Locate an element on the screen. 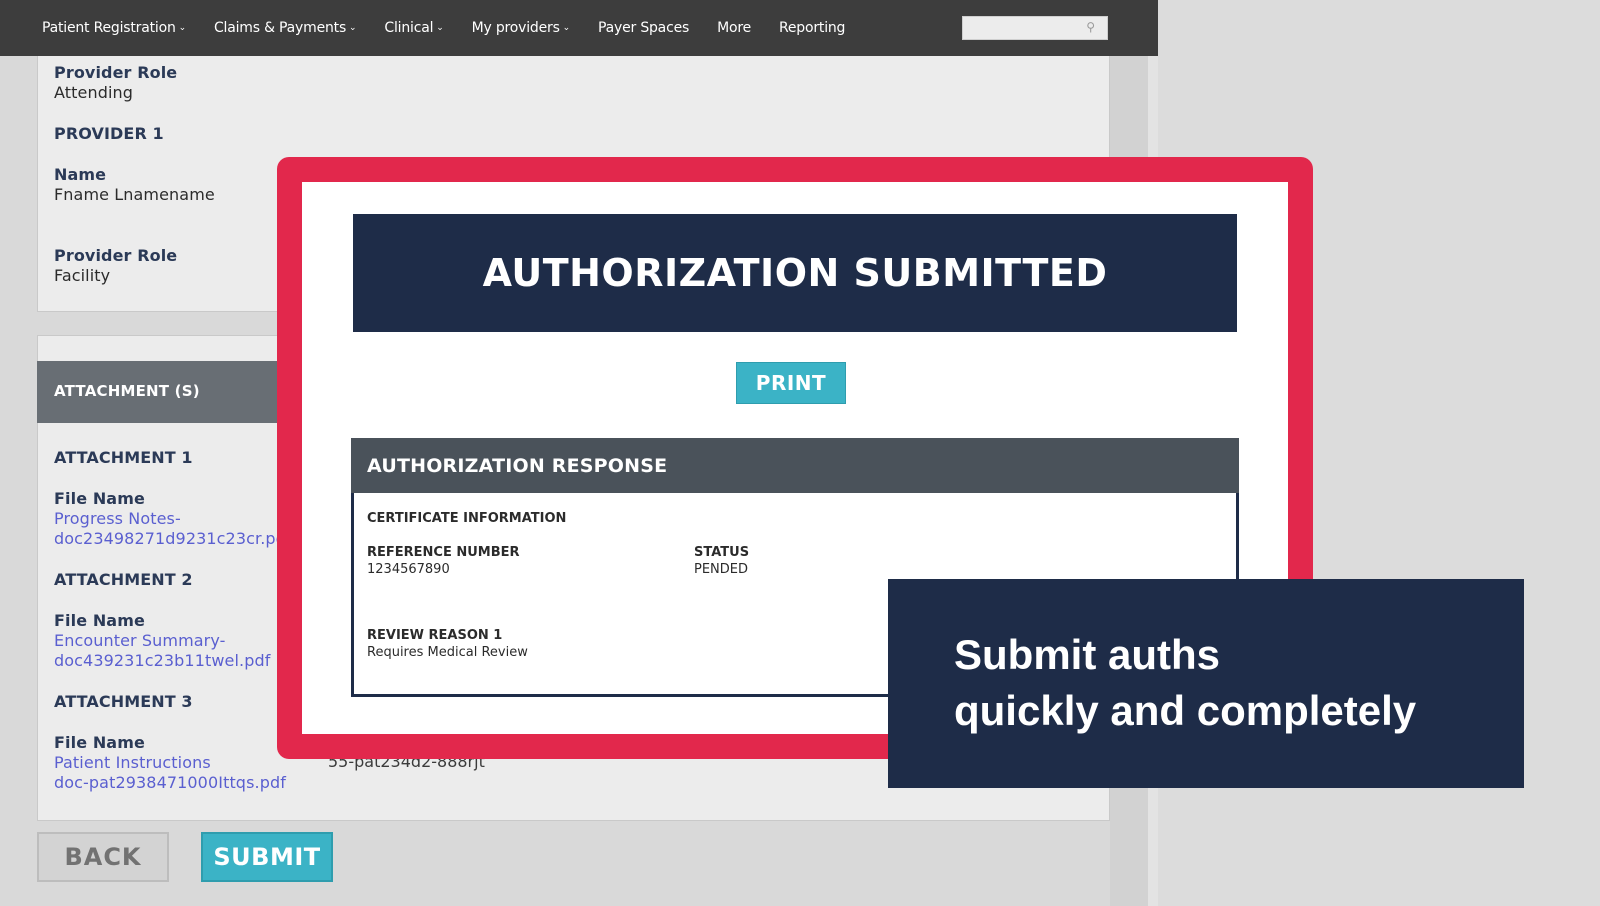 This screenshot has height=906, width=1600. reference-number-label: REFERENCE NUMBER is located at coordinates (443, 552).